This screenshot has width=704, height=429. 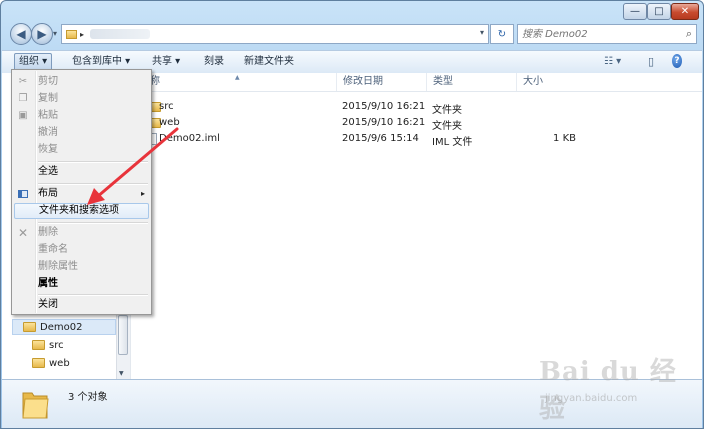 I want to click on arrow-shaft, so click(x=137, y=163).